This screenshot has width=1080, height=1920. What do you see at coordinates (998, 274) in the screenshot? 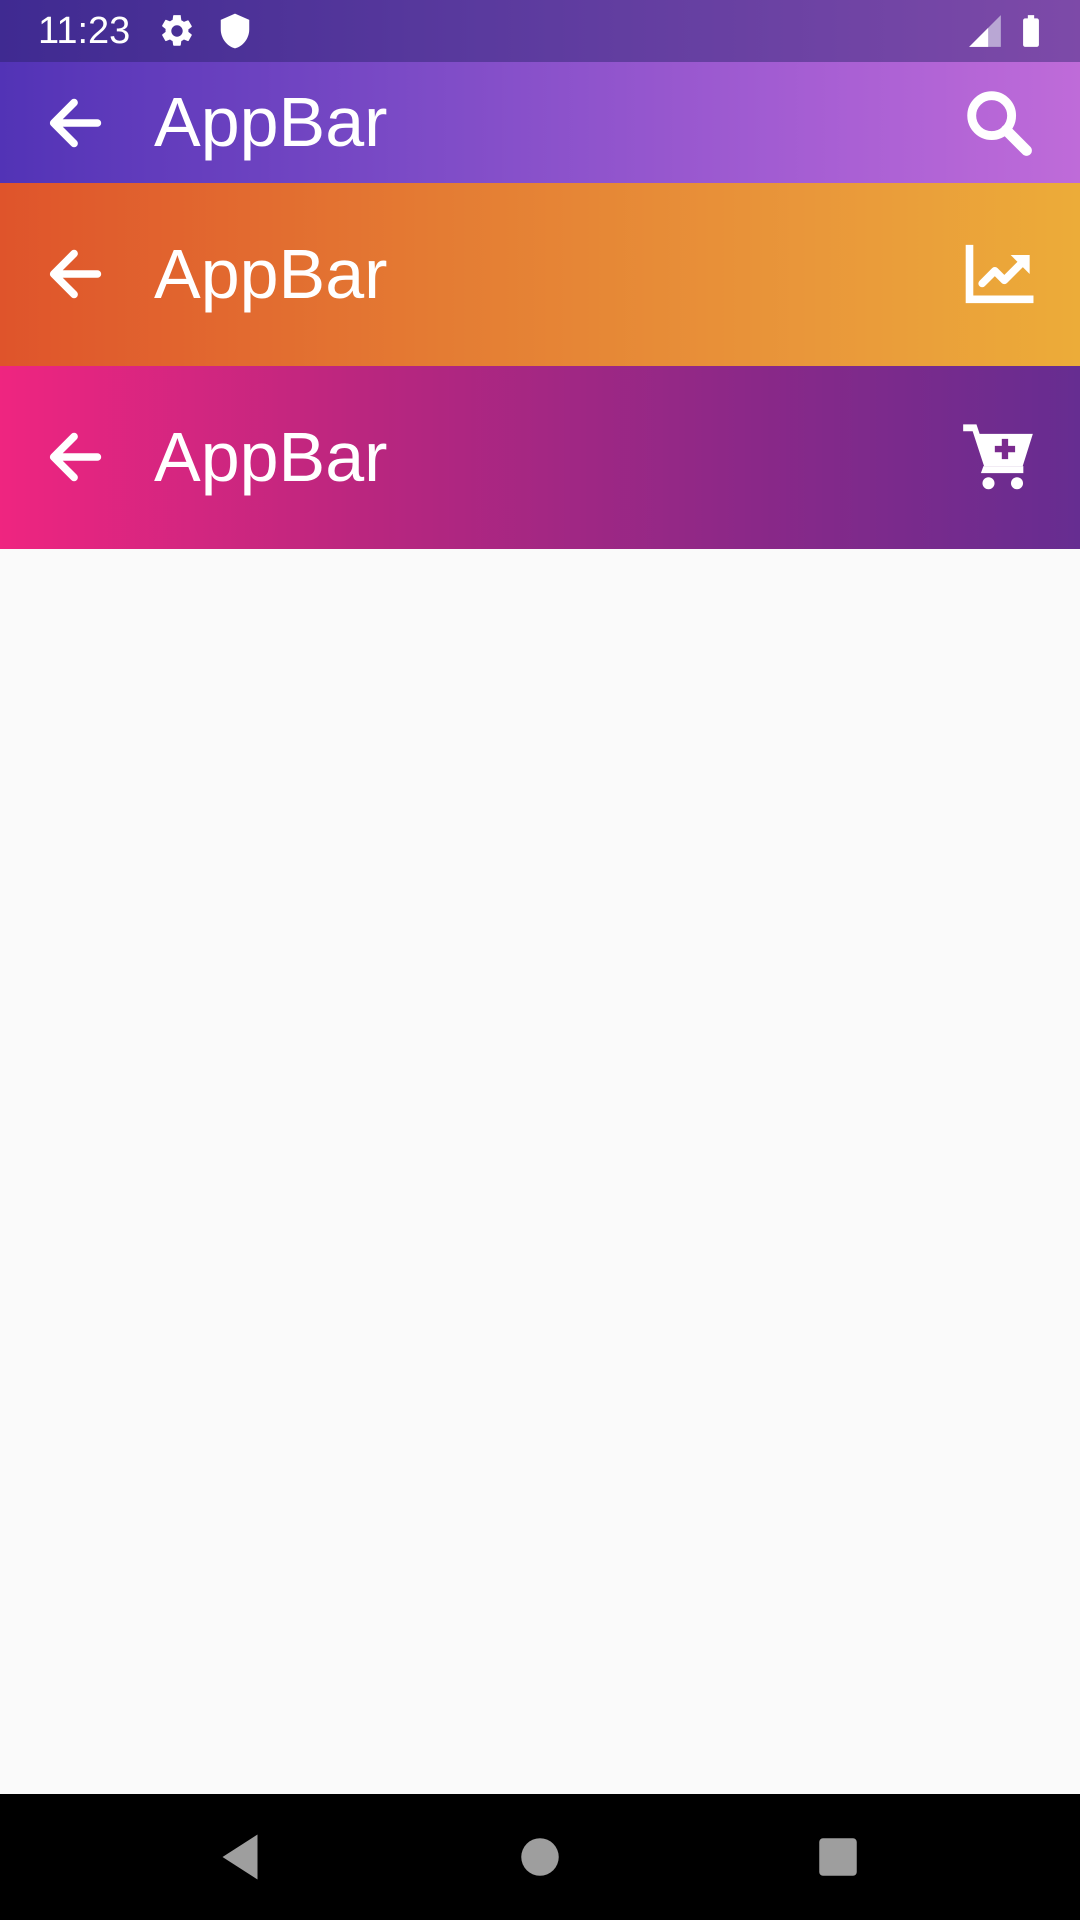
I see `trending-chart-icon` at bounding box center [998, 274].